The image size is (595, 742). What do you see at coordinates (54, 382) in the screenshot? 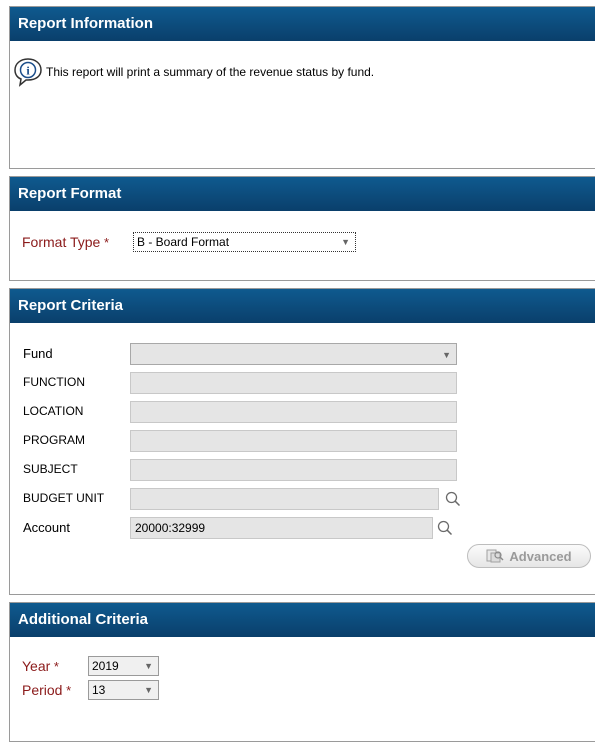
I see `function-label: FUNCTION` at bounding box center [54, 382].